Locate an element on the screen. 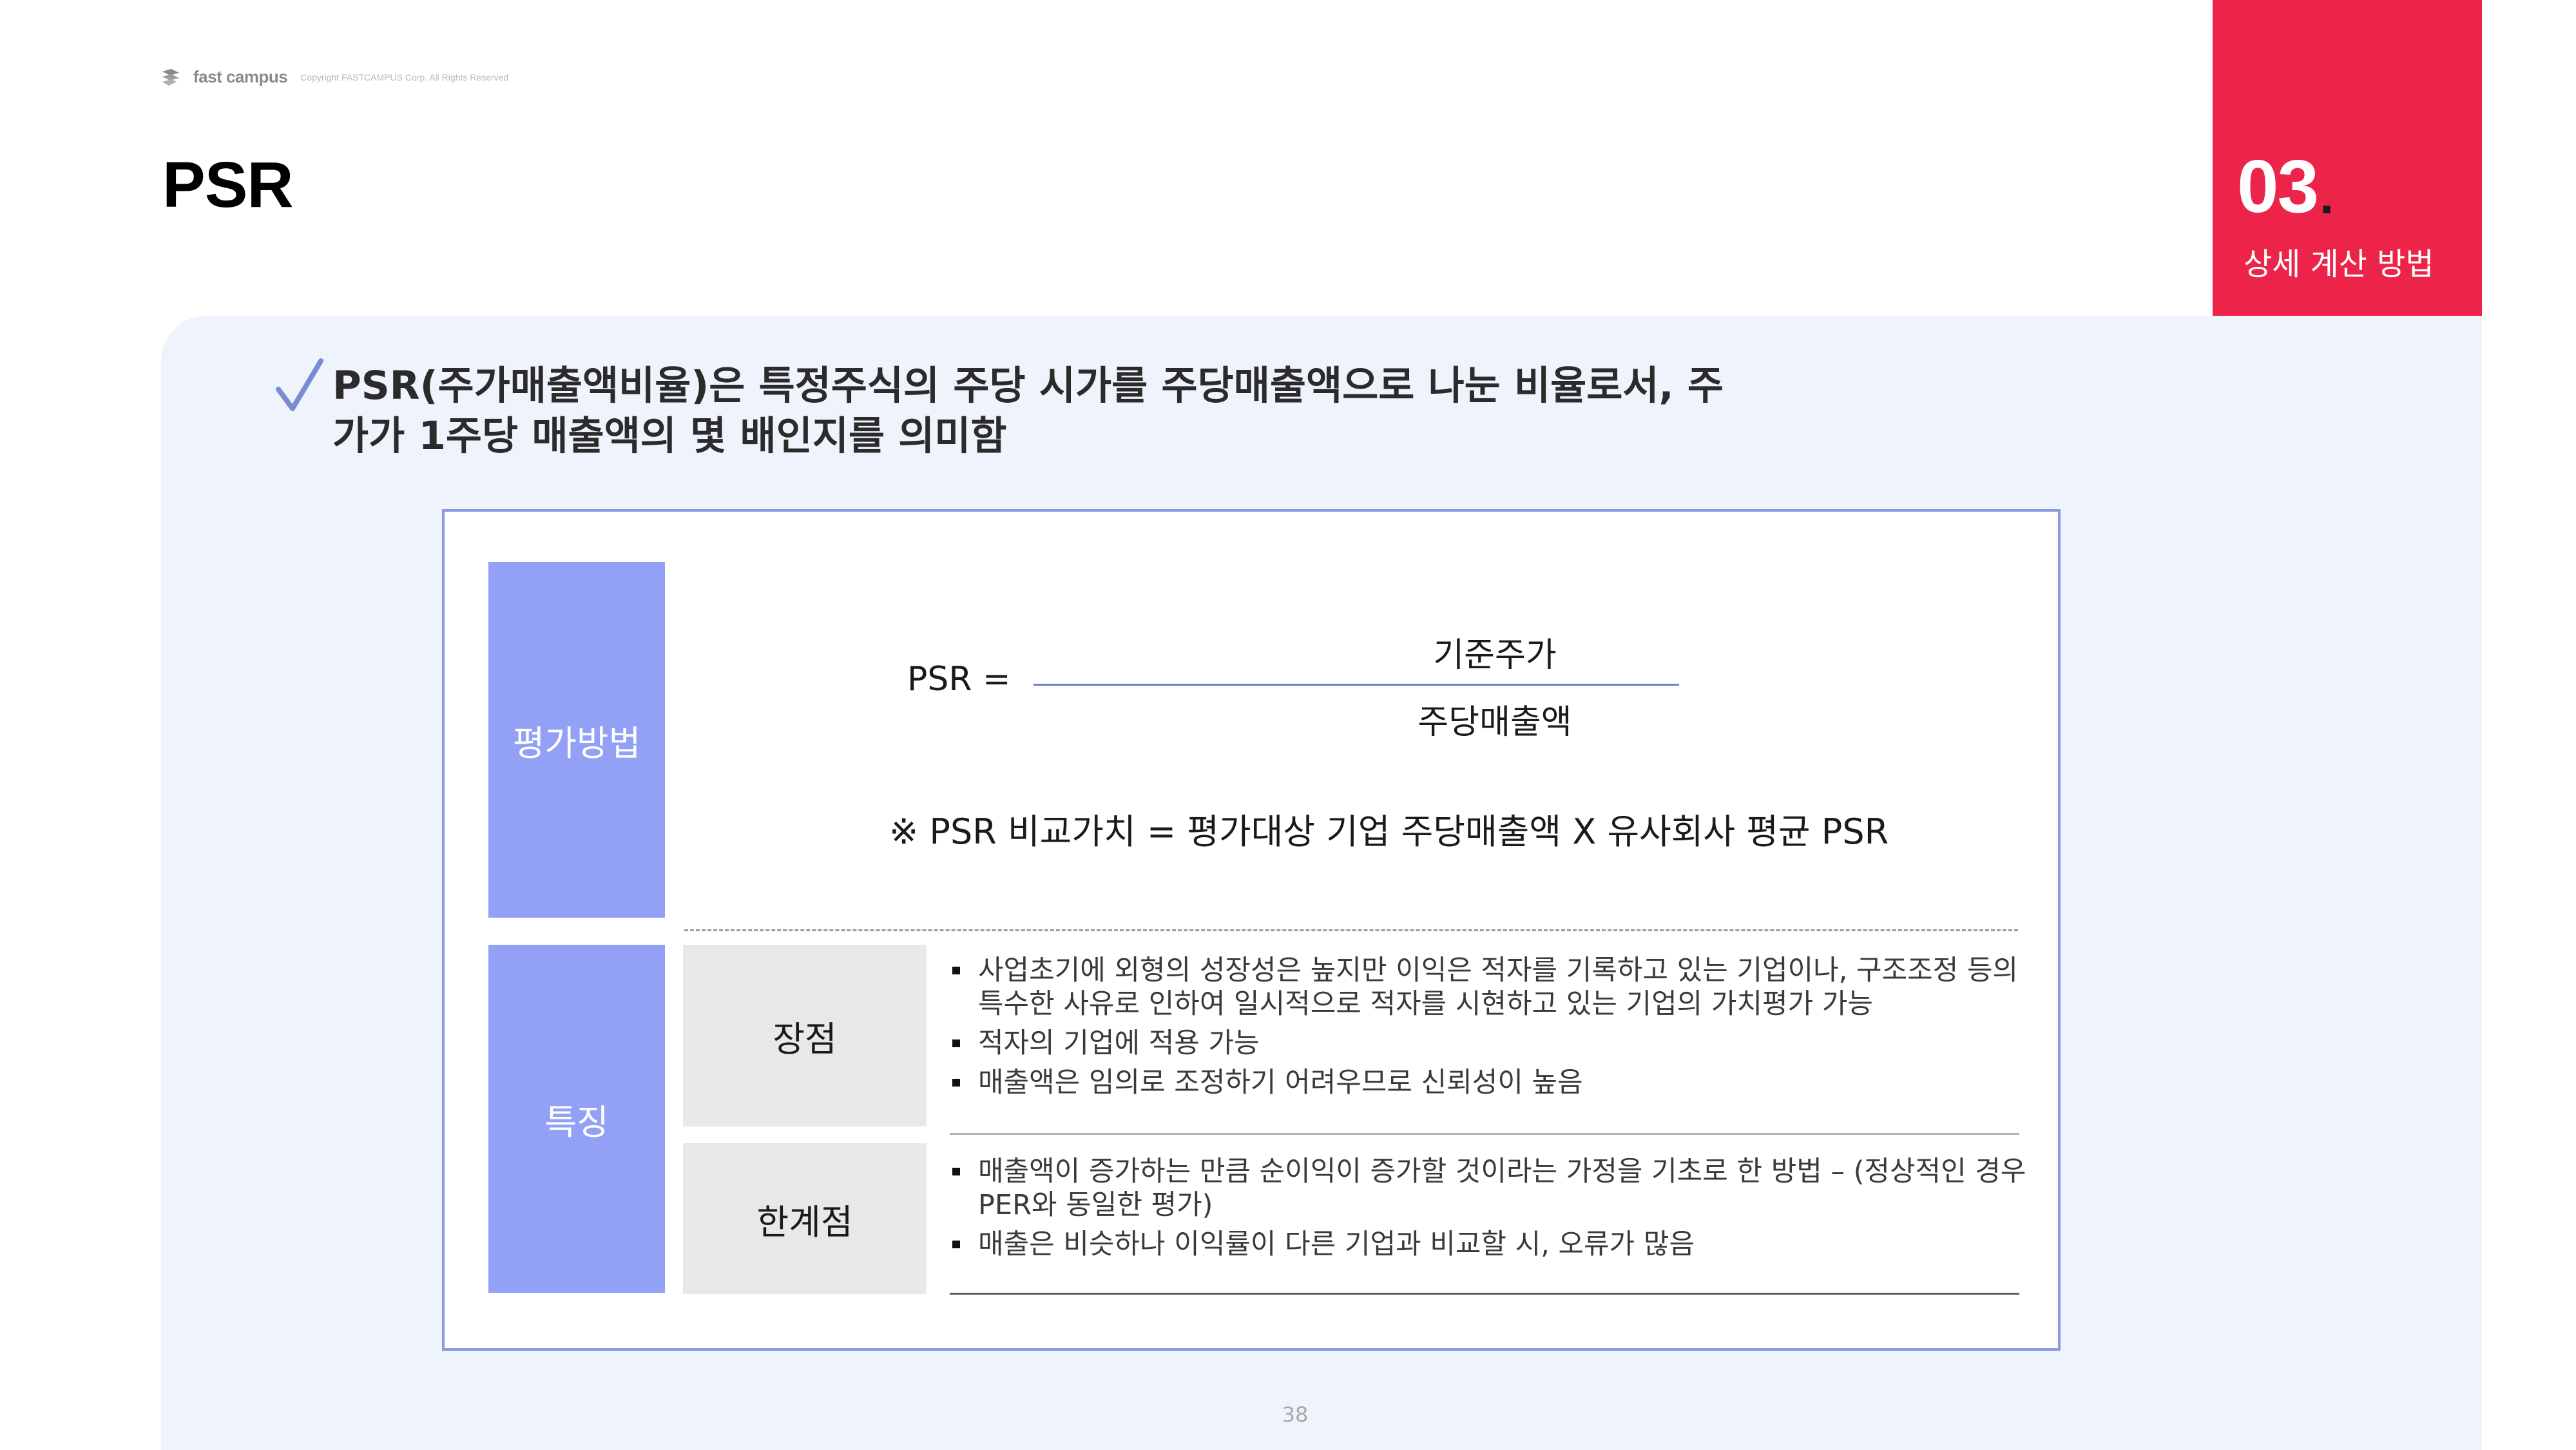  dashed-divider is located at coordinates (1351, 930).